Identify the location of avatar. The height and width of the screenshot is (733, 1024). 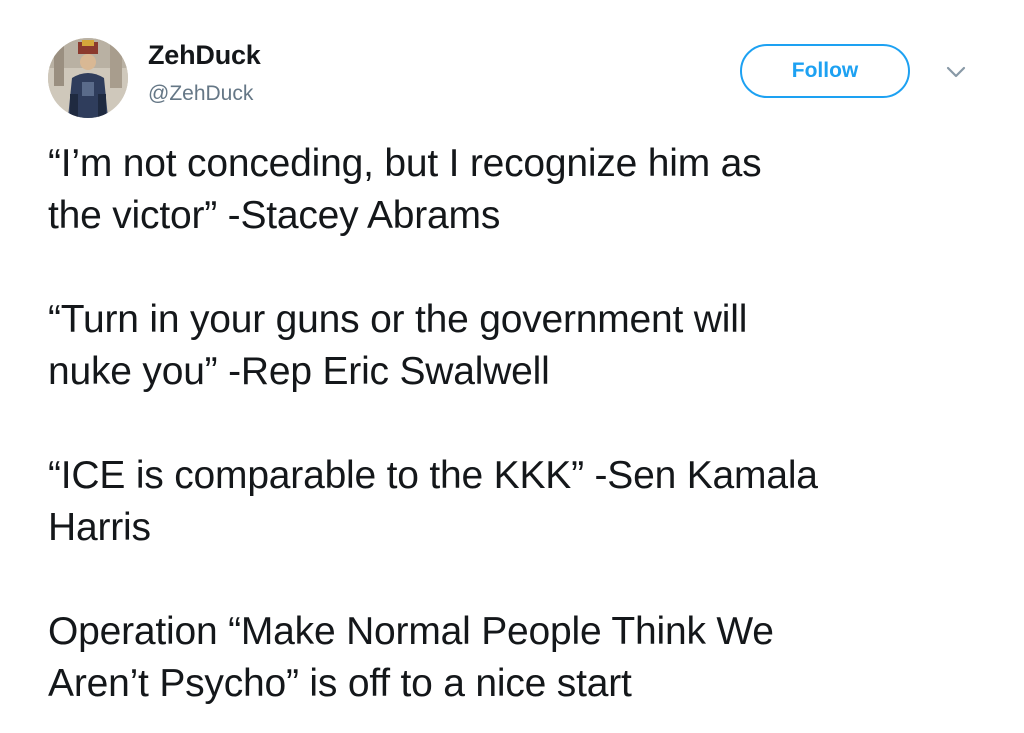
(88, 78).